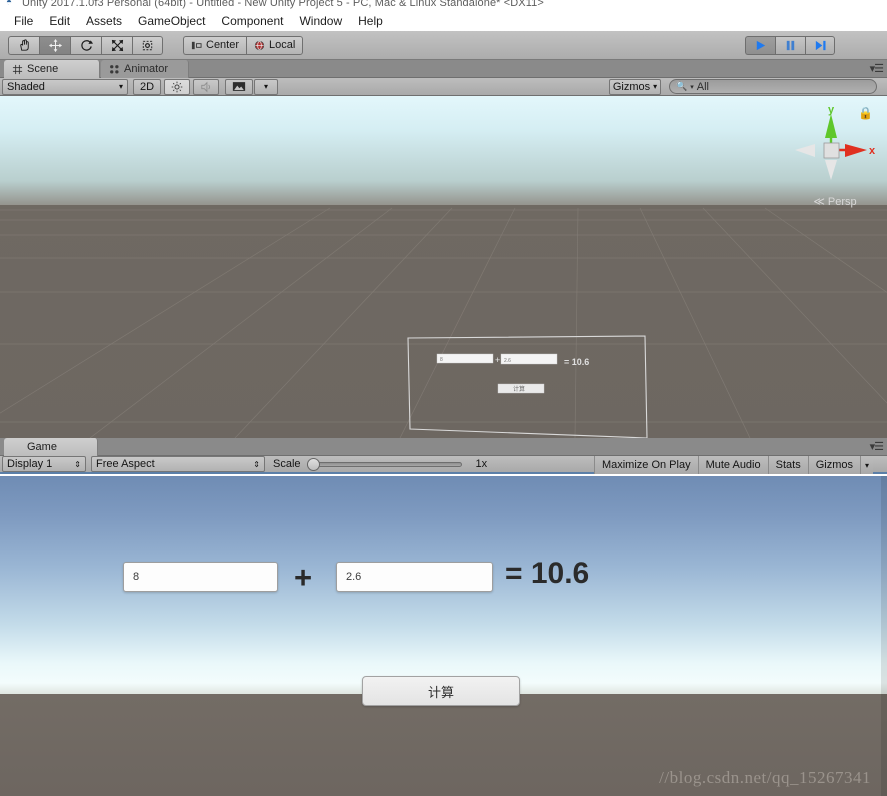 This screenshot has height=796, width=887. Describe the element at coordinates (884, 636) in the screenshot. I see `game-scrollbar` at that location.